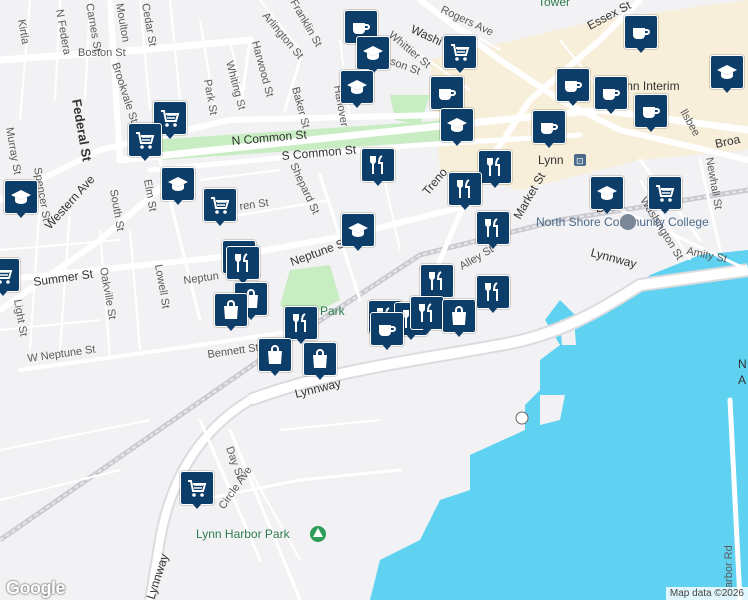 The width and height of the screenshot is (748, 600). I want to click on street-label-baker-st: Baker St, so click(300, 108).